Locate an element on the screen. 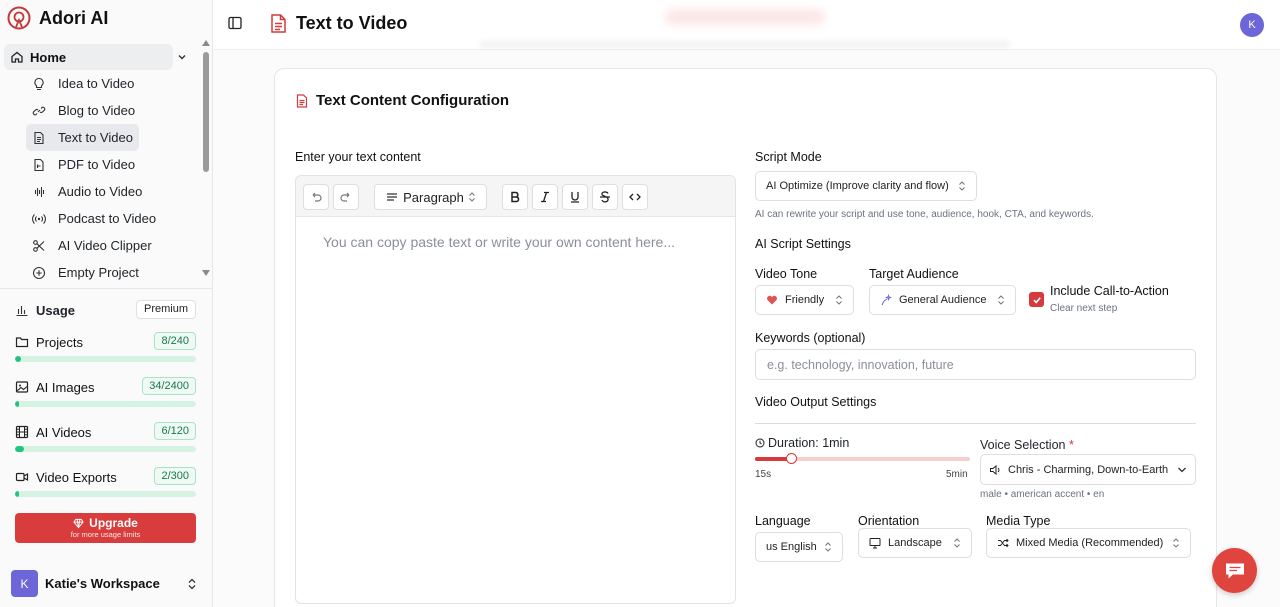 Image resolution: width=1280 pixels, height=607 pixels. code-button is located at coordinates (635, 197).